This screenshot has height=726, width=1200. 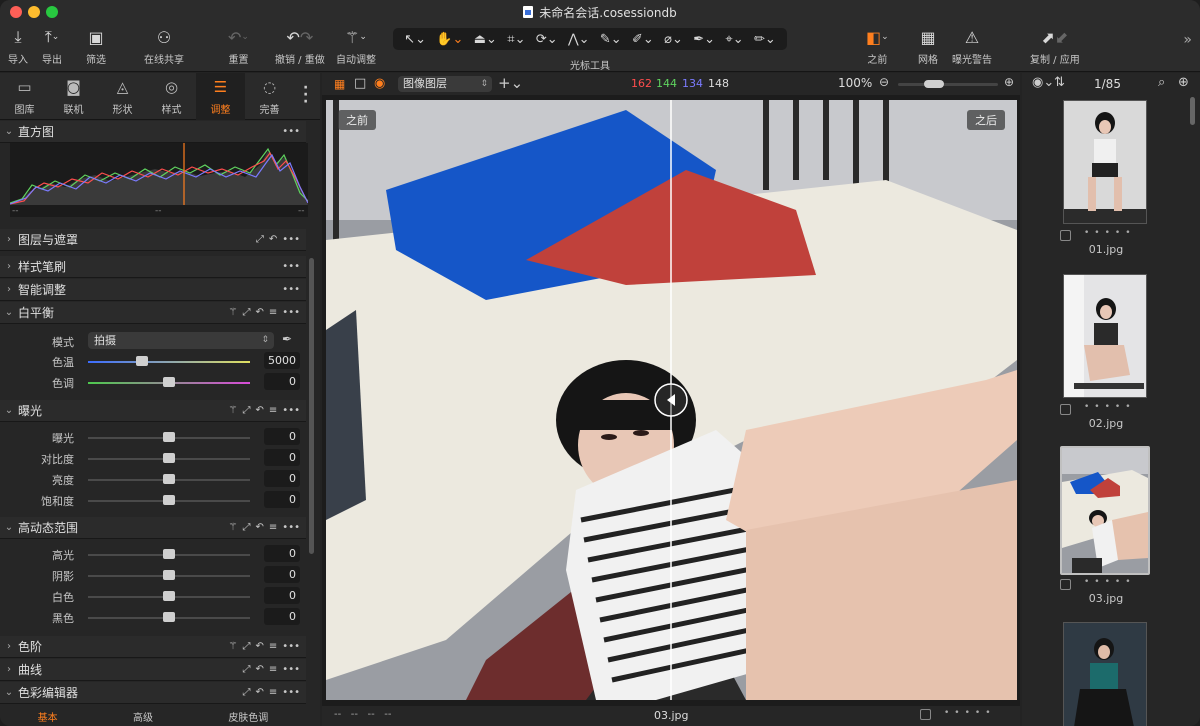 I want to click on hand-icon: ✋⌄, so click(x=449, y=39).